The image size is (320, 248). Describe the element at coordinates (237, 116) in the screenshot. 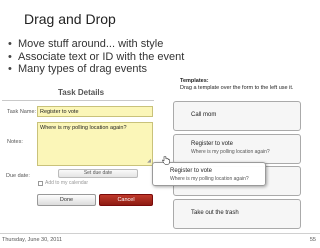

I see `template-card-call-mom: Call mom` at that location.